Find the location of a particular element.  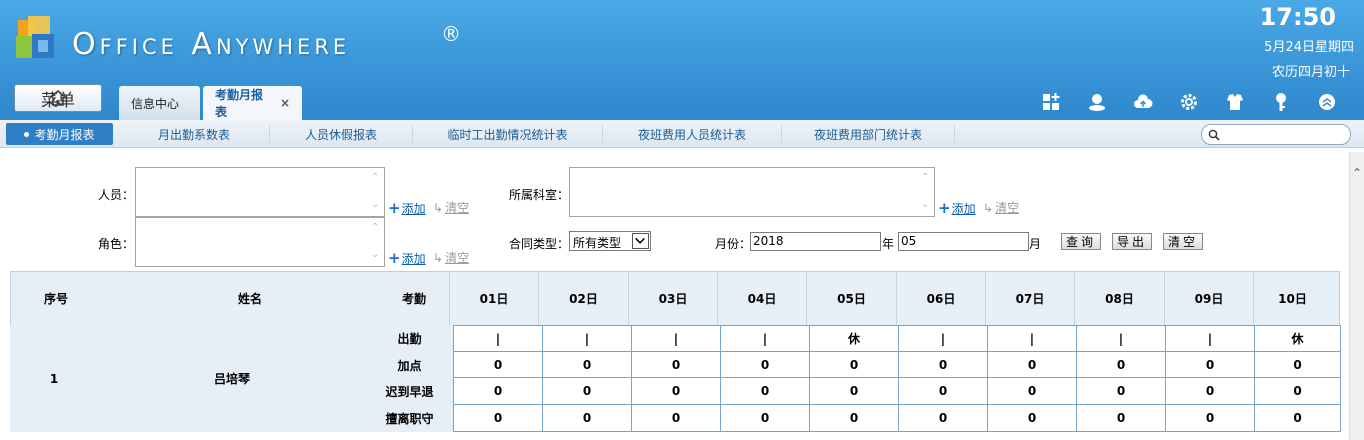

tab-info-center: 信息中心 is located at coordinates (159, 103).